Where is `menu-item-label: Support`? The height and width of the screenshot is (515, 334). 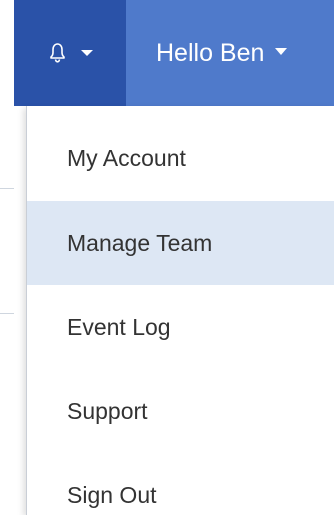
menu-item-label: Support is located at coordinates (107, 410).